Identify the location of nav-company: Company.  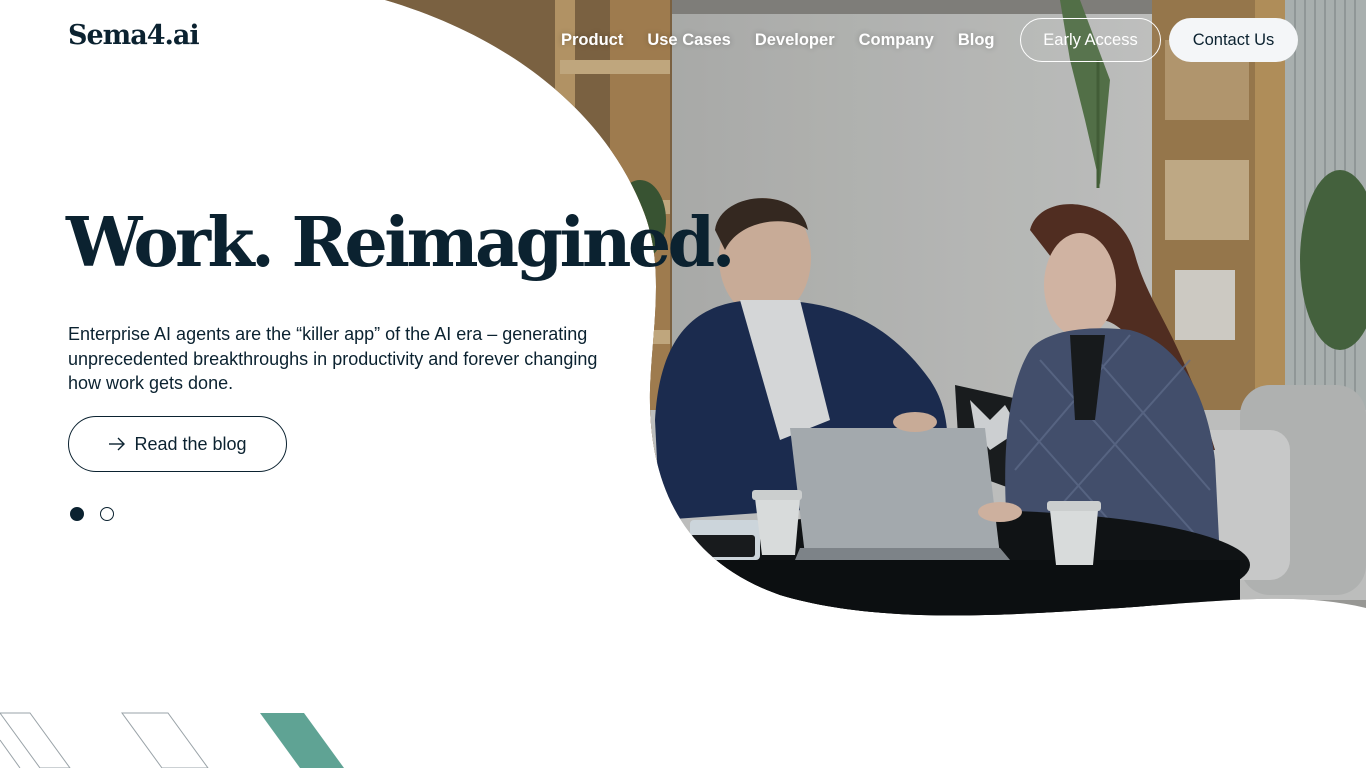
(896, 40).